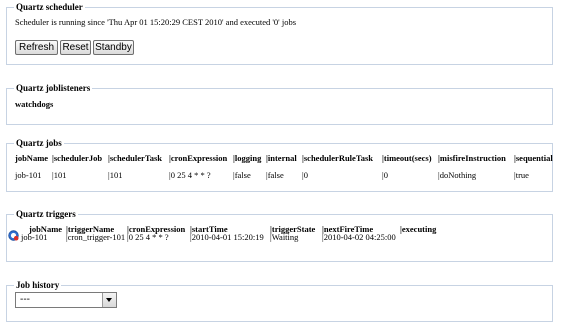  Describe the element at coordinates (227, 237) in the screenshot. I see `triggers-cell: |2010-04-01 15:20:19` at that location.